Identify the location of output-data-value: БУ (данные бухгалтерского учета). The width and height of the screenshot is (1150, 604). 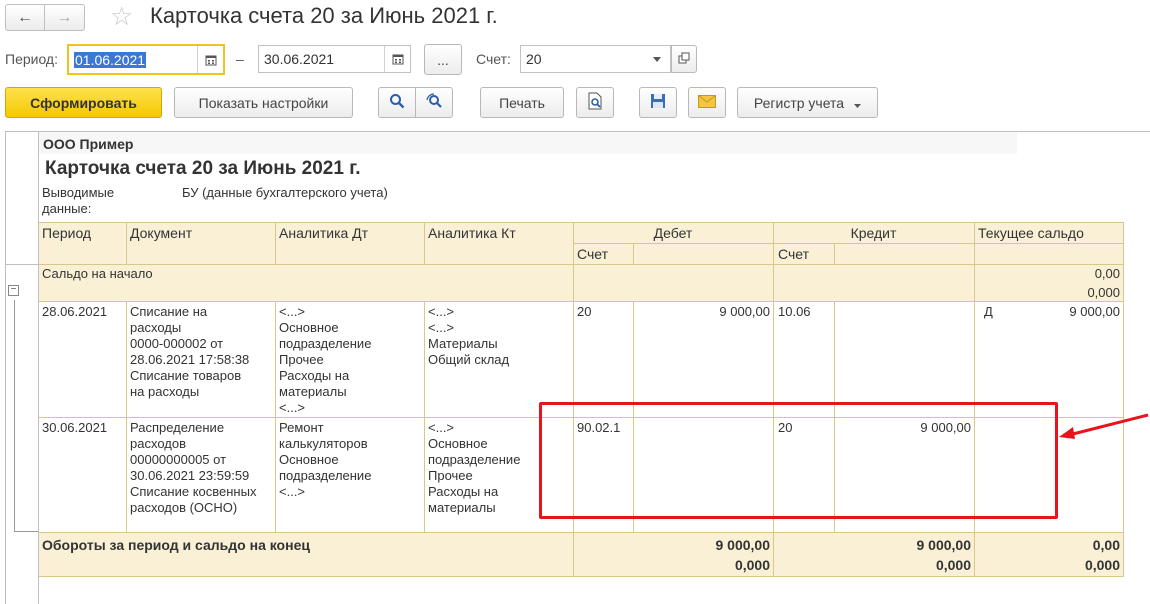
(285, 192).